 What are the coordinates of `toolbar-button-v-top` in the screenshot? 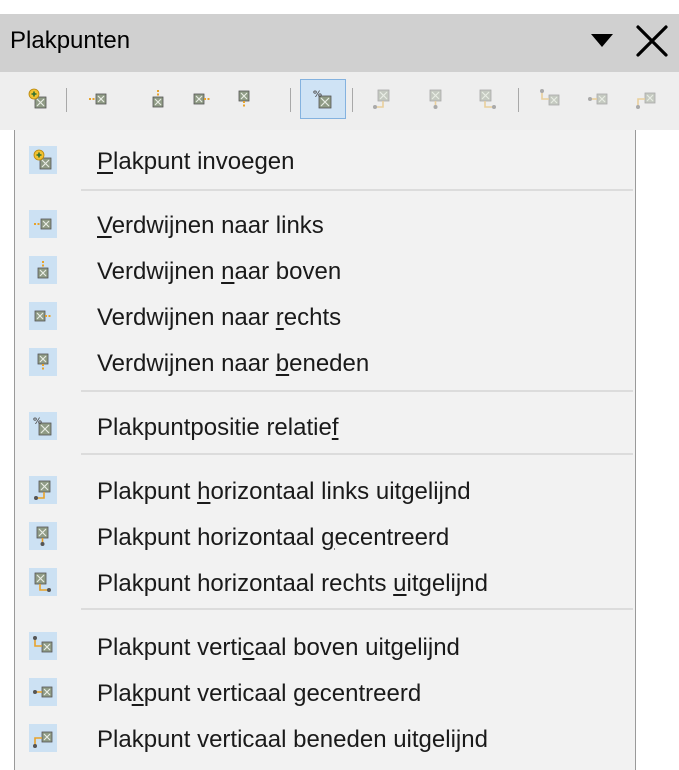 It's located at (550, 99).